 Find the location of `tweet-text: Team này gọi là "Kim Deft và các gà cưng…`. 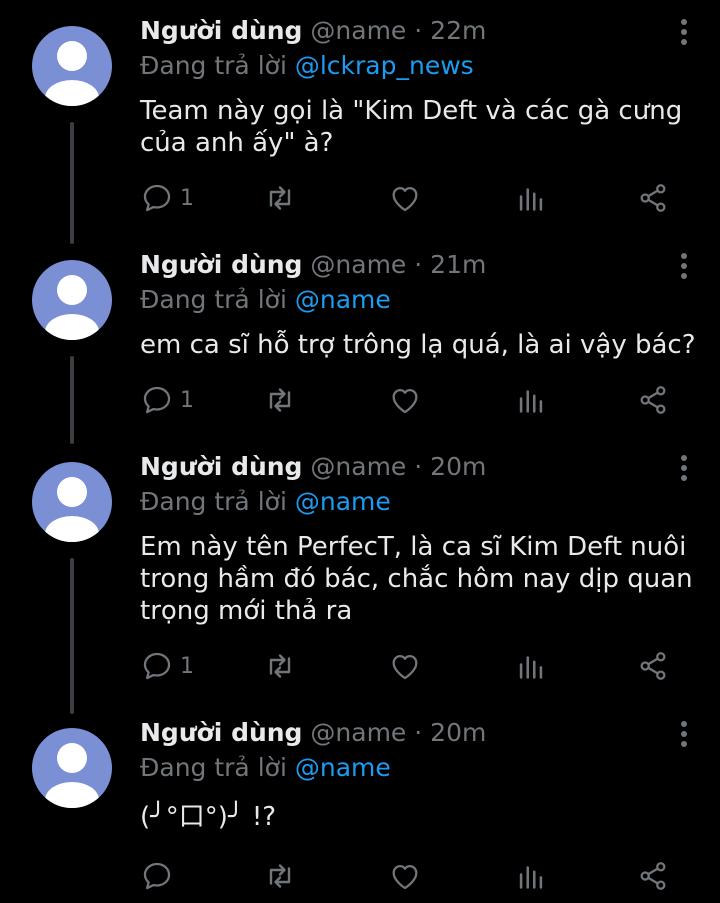

tweet-text: Team này gọi là "Kim Deft và các gà cưng… is located at coordinates (415, 127).